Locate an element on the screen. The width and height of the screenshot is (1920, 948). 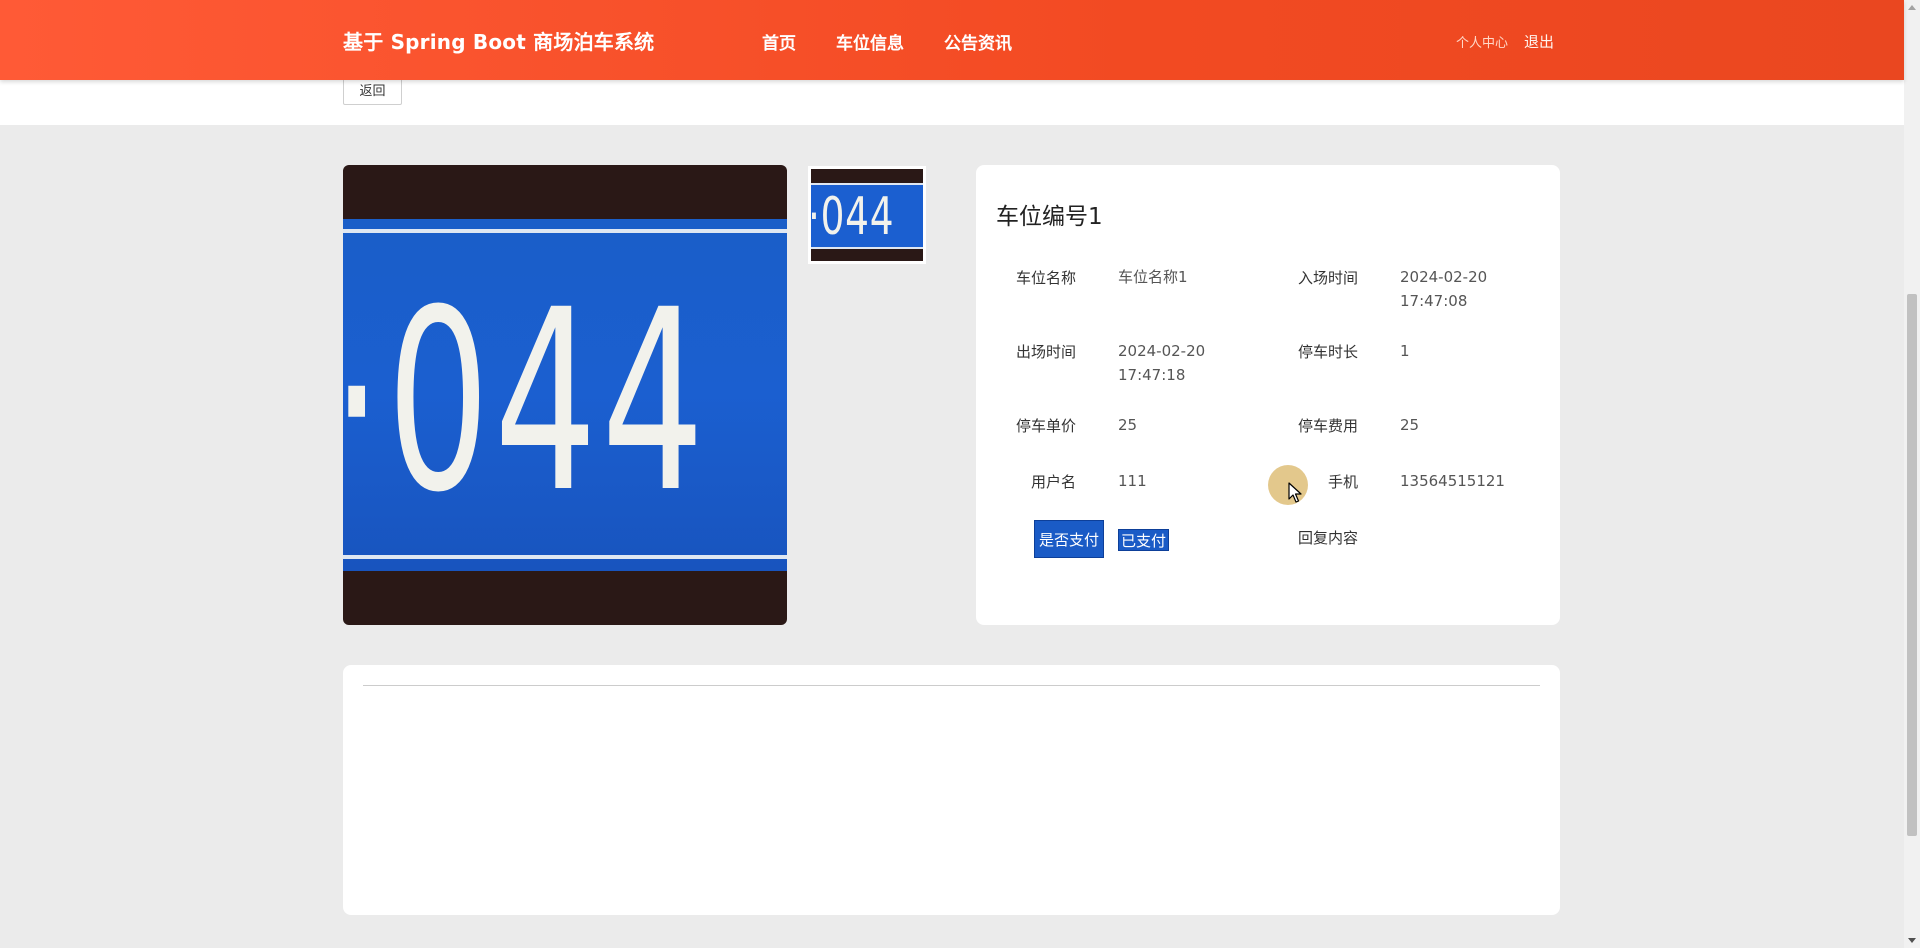
username-label: 用户名 is located at coordinates (1053, 482).